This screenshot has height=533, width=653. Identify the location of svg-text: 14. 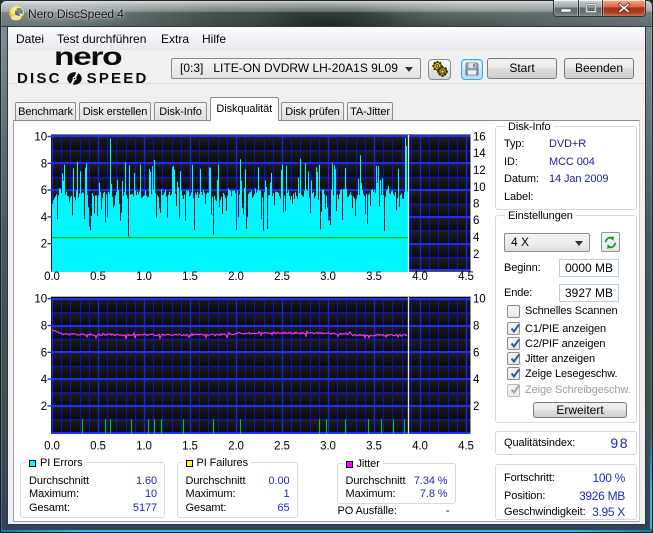
(479, 154).